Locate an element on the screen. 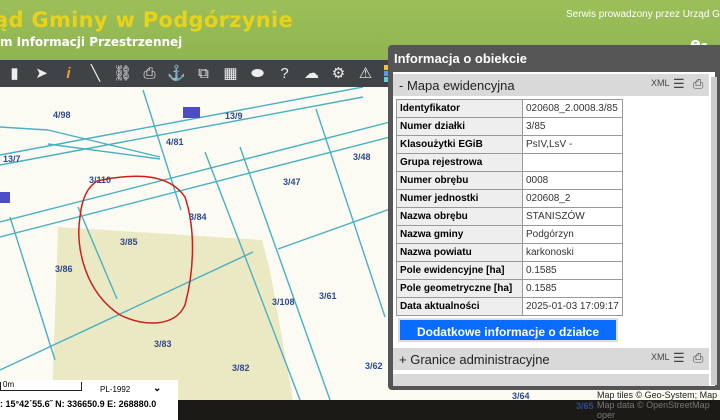 The width and height of the screenshot is (720, 420). section-mapa-ewidencyjna: - Mapa ewidencyjna XML ☰ ⎙ is located at coordinates (551, 85).